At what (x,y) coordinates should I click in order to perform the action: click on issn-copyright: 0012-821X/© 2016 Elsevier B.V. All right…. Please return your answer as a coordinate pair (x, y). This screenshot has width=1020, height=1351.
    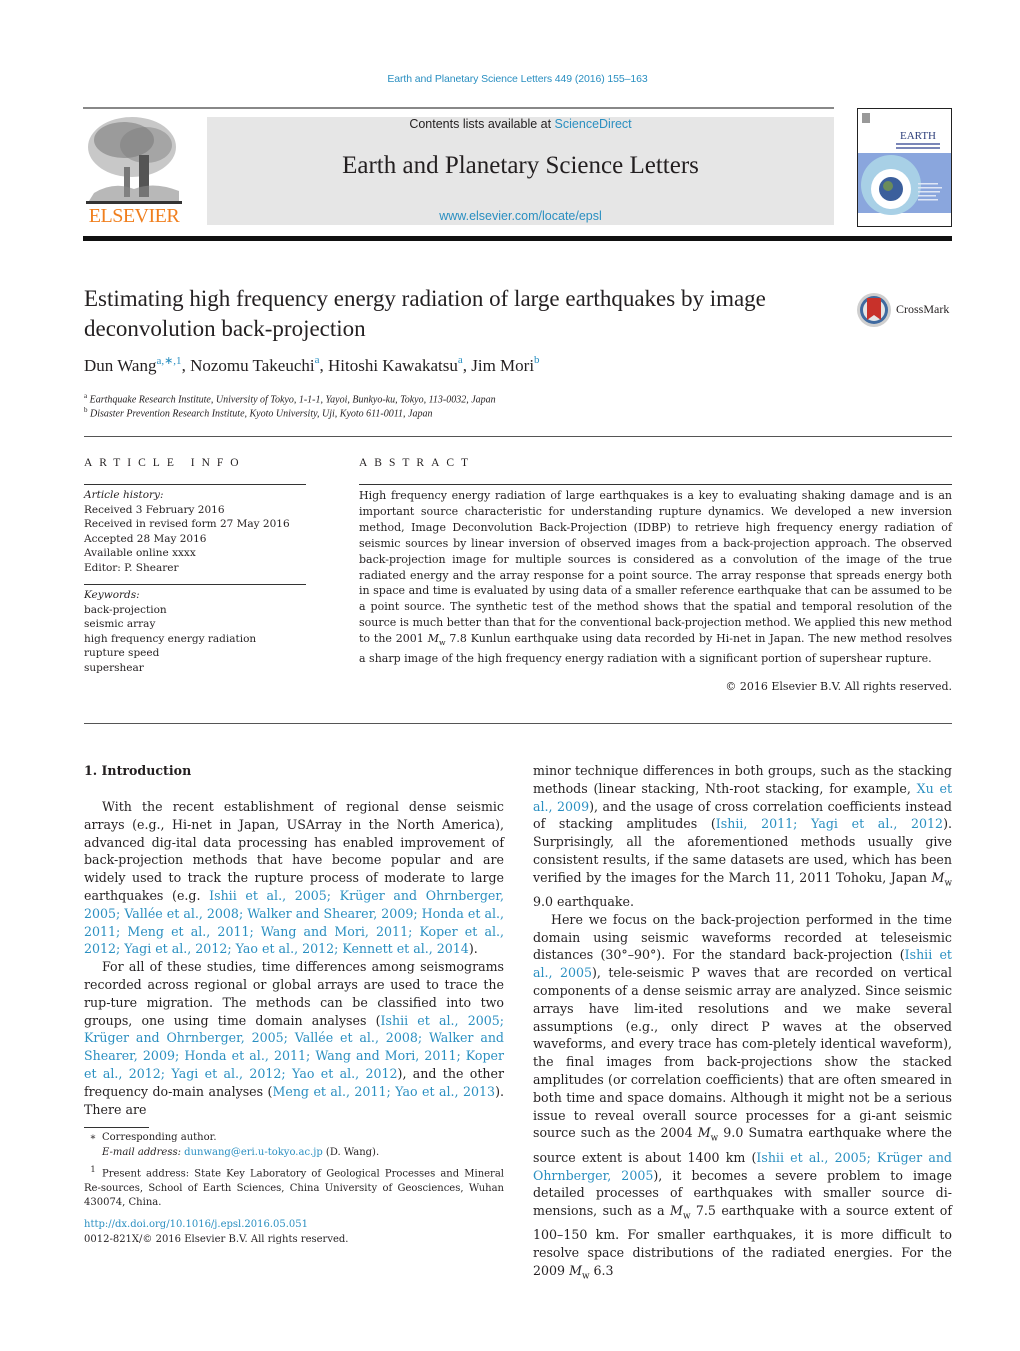
    Looking at the image, I should click on (216, 1239).